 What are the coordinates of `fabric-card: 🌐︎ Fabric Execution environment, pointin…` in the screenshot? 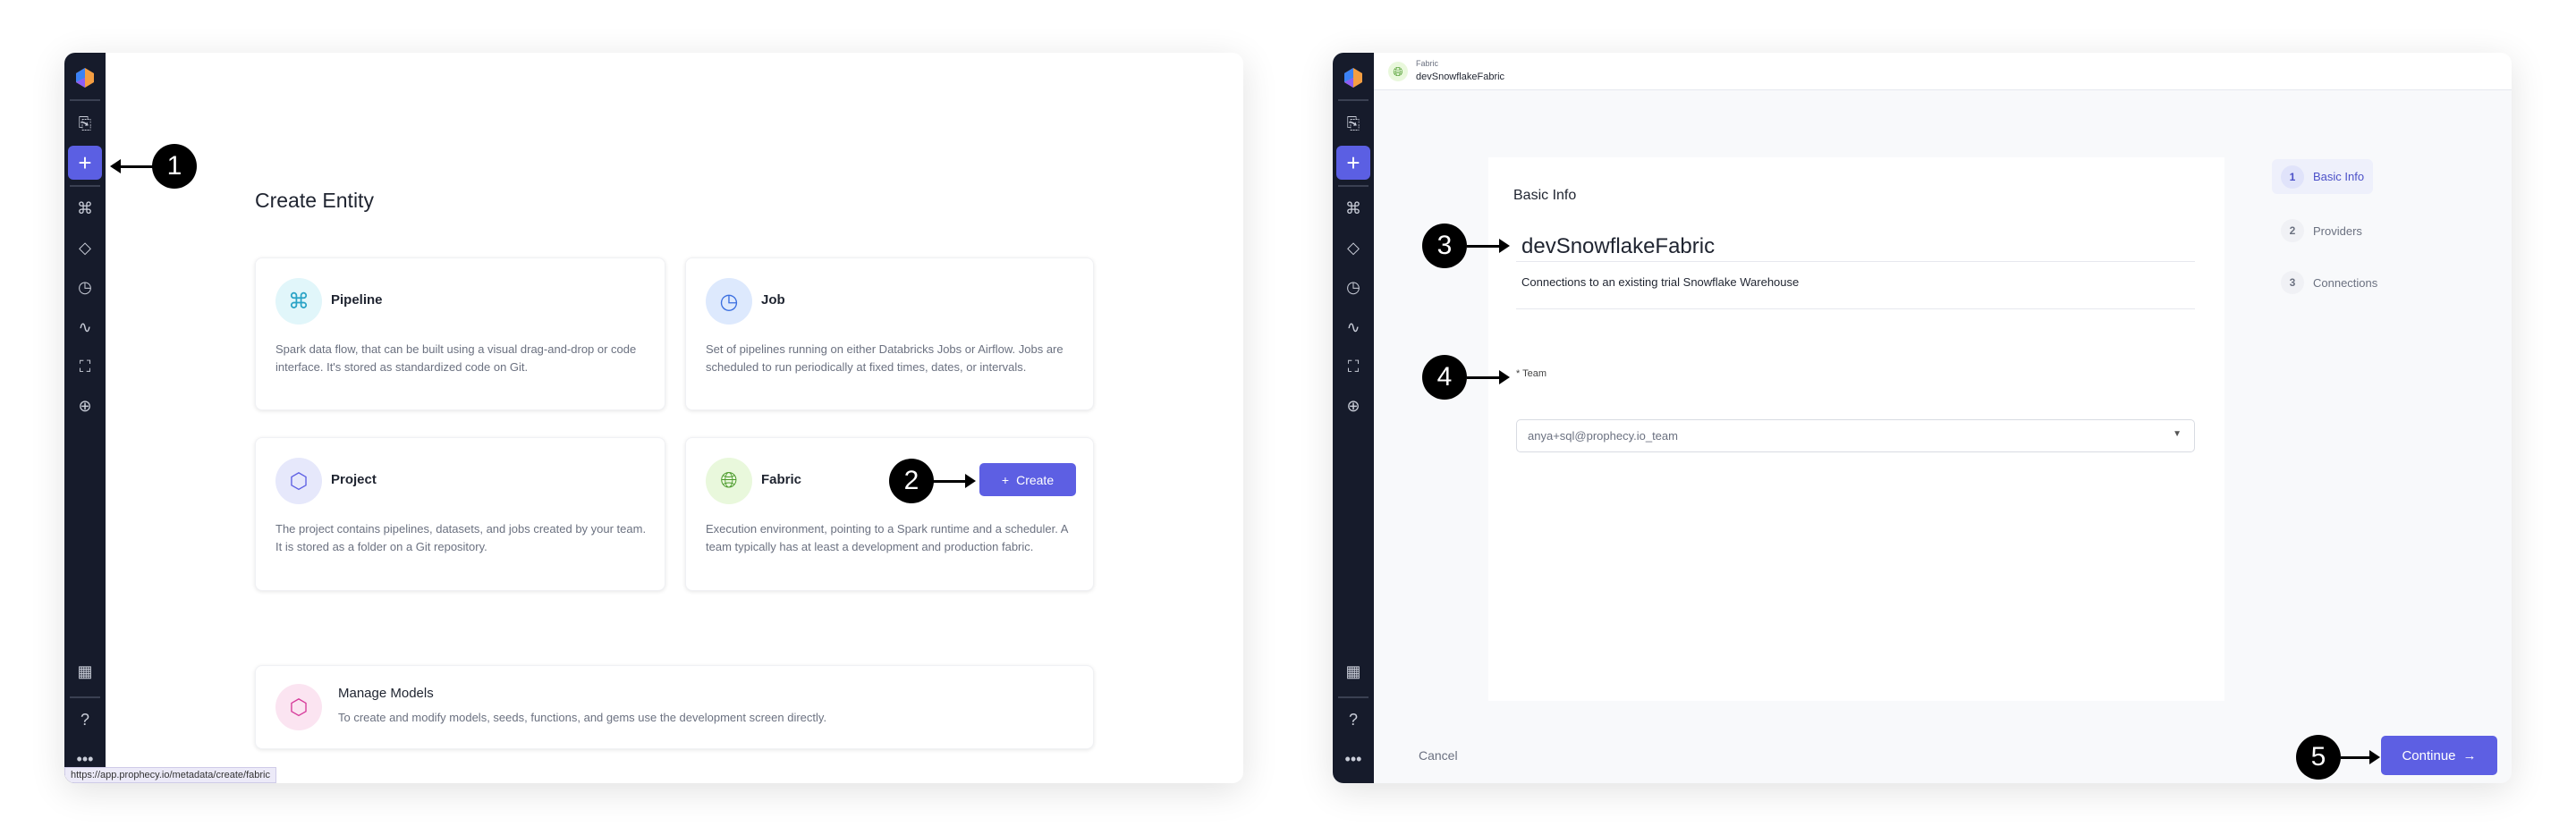 It's located at (889, 514).